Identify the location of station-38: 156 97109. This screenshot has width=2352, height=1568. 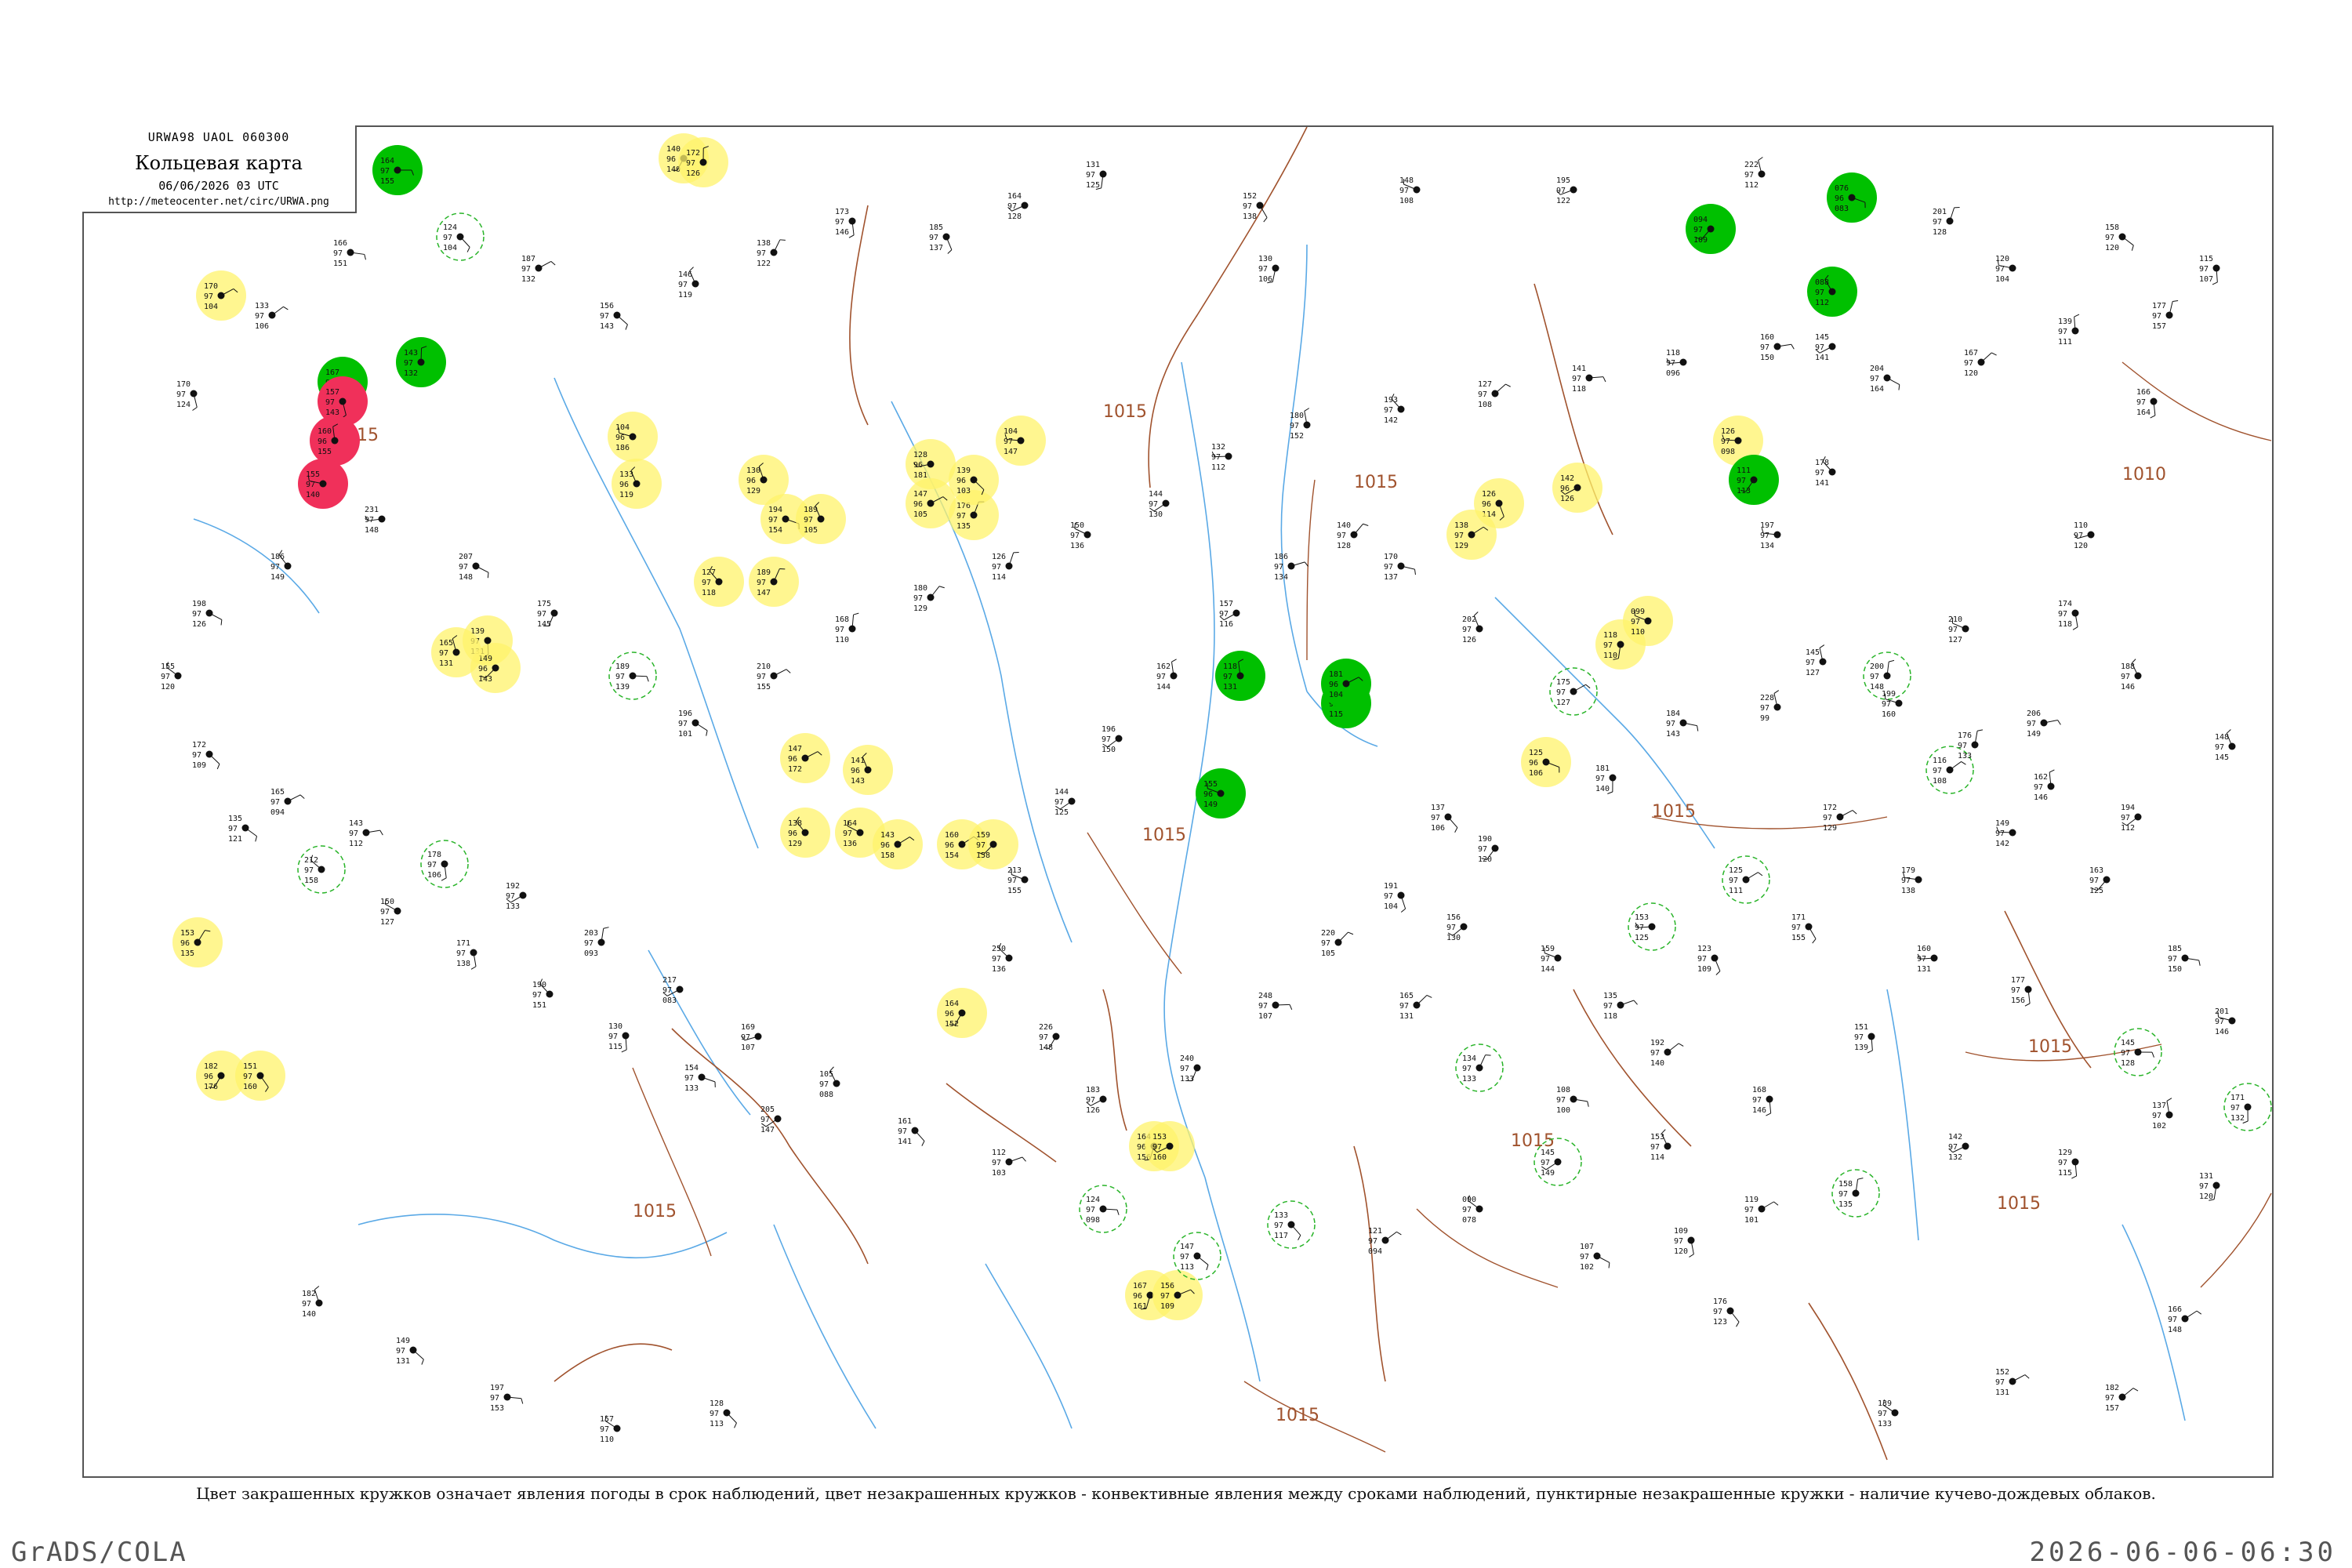
(1177, 1295).